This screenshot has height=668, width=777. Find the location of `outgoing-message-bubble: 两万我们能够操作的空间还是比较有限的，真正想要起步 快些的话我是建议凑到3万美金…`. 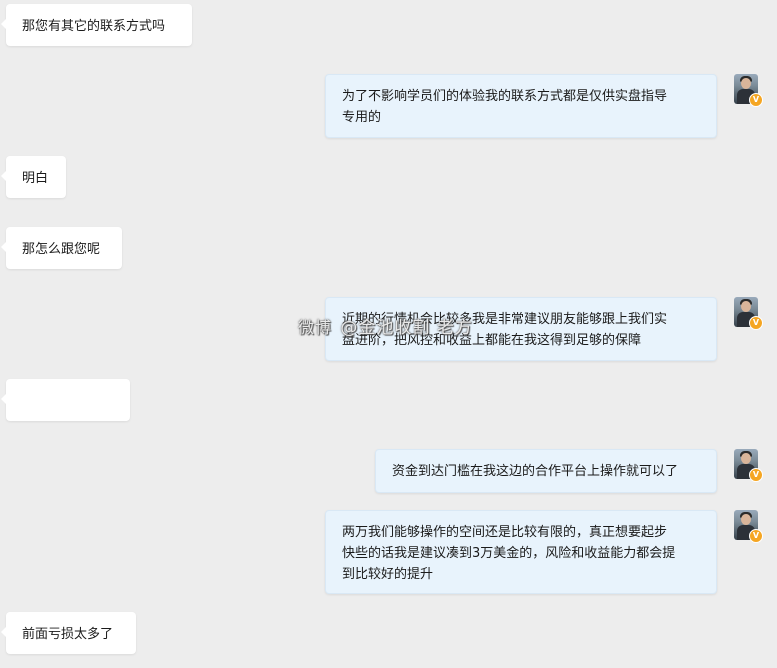

outgoing-message-bubble: 两万我们能够操作的空间还是比较有限的，真正想要起步 快些的话我是建议凑到3万美金… is located at coordinates (521, 552).